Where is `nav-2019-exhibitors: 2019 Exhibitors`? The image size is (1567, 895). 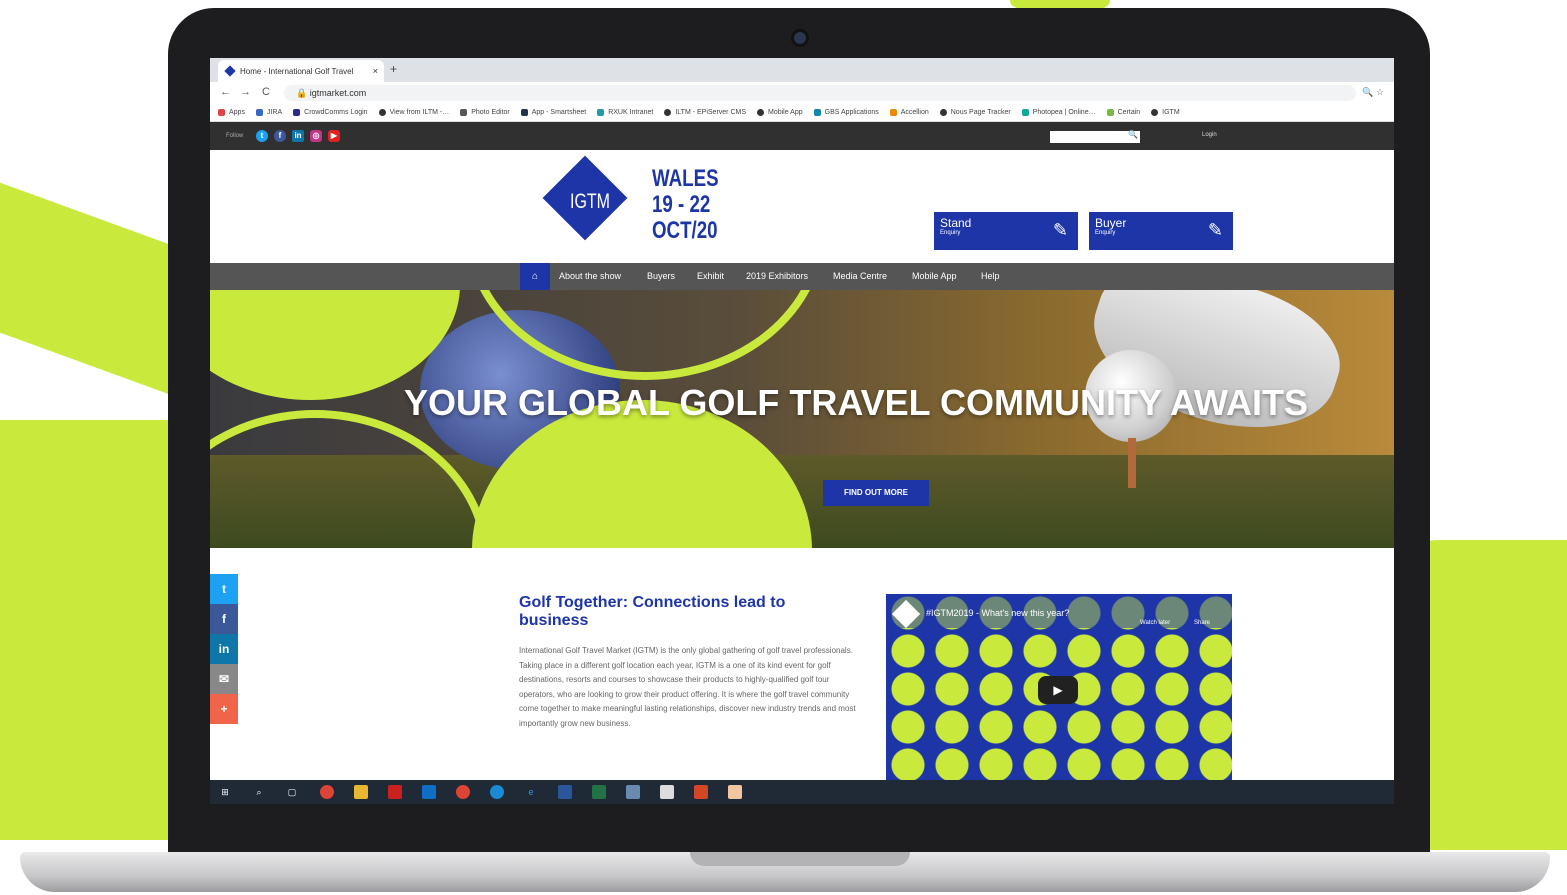 nav-2019-exhibitors: 2019 Exhibitors is located at coordinates (777, 276).